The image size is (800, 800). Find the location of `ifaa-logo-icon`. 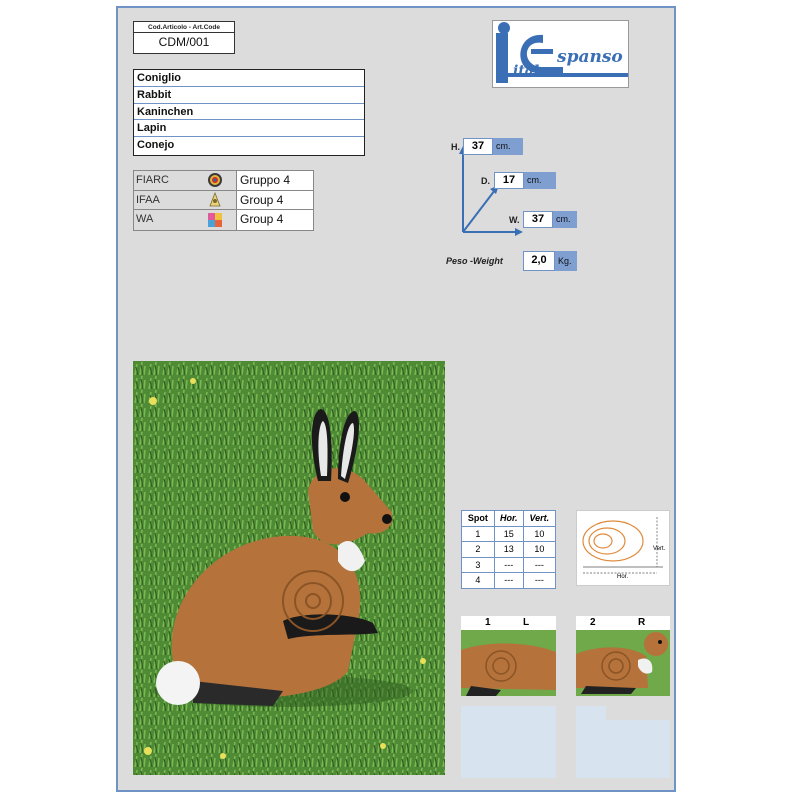

ifaa-logo-icon is located at coordinates (215, 200).